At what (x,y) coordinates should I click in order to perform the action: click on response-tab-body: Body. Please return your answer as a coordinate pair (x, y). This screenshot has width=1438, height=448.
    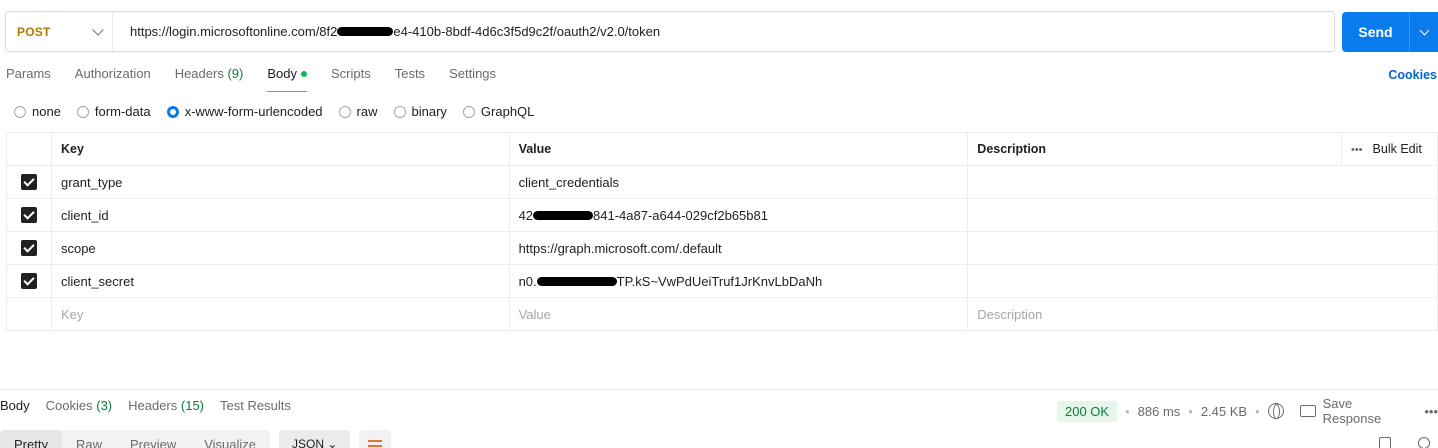
    Looking at the image, I should click on (15, 405).